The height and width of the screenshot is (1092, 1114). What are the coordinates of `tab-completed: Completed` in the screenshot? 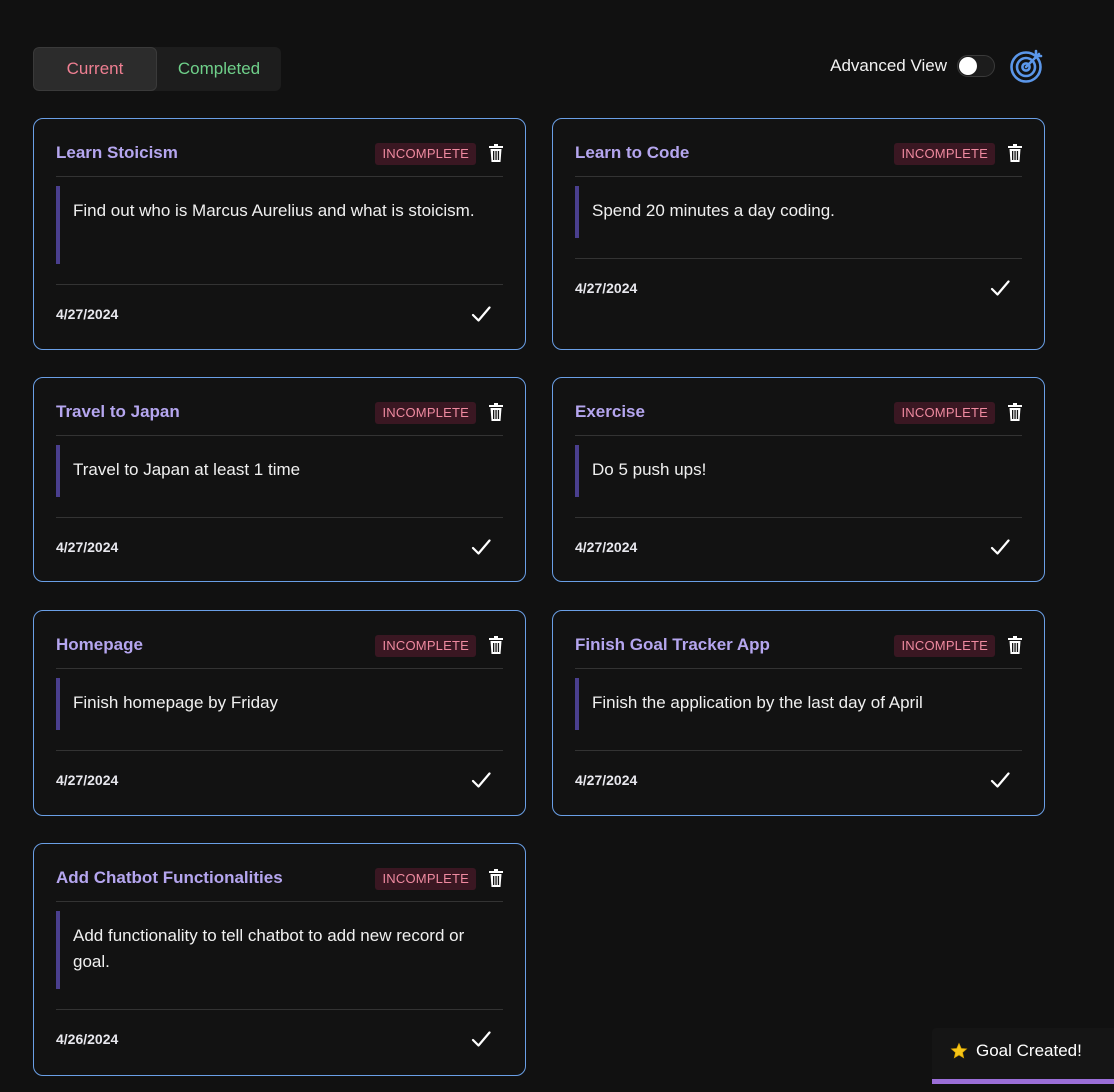 It's located at (219, 69).